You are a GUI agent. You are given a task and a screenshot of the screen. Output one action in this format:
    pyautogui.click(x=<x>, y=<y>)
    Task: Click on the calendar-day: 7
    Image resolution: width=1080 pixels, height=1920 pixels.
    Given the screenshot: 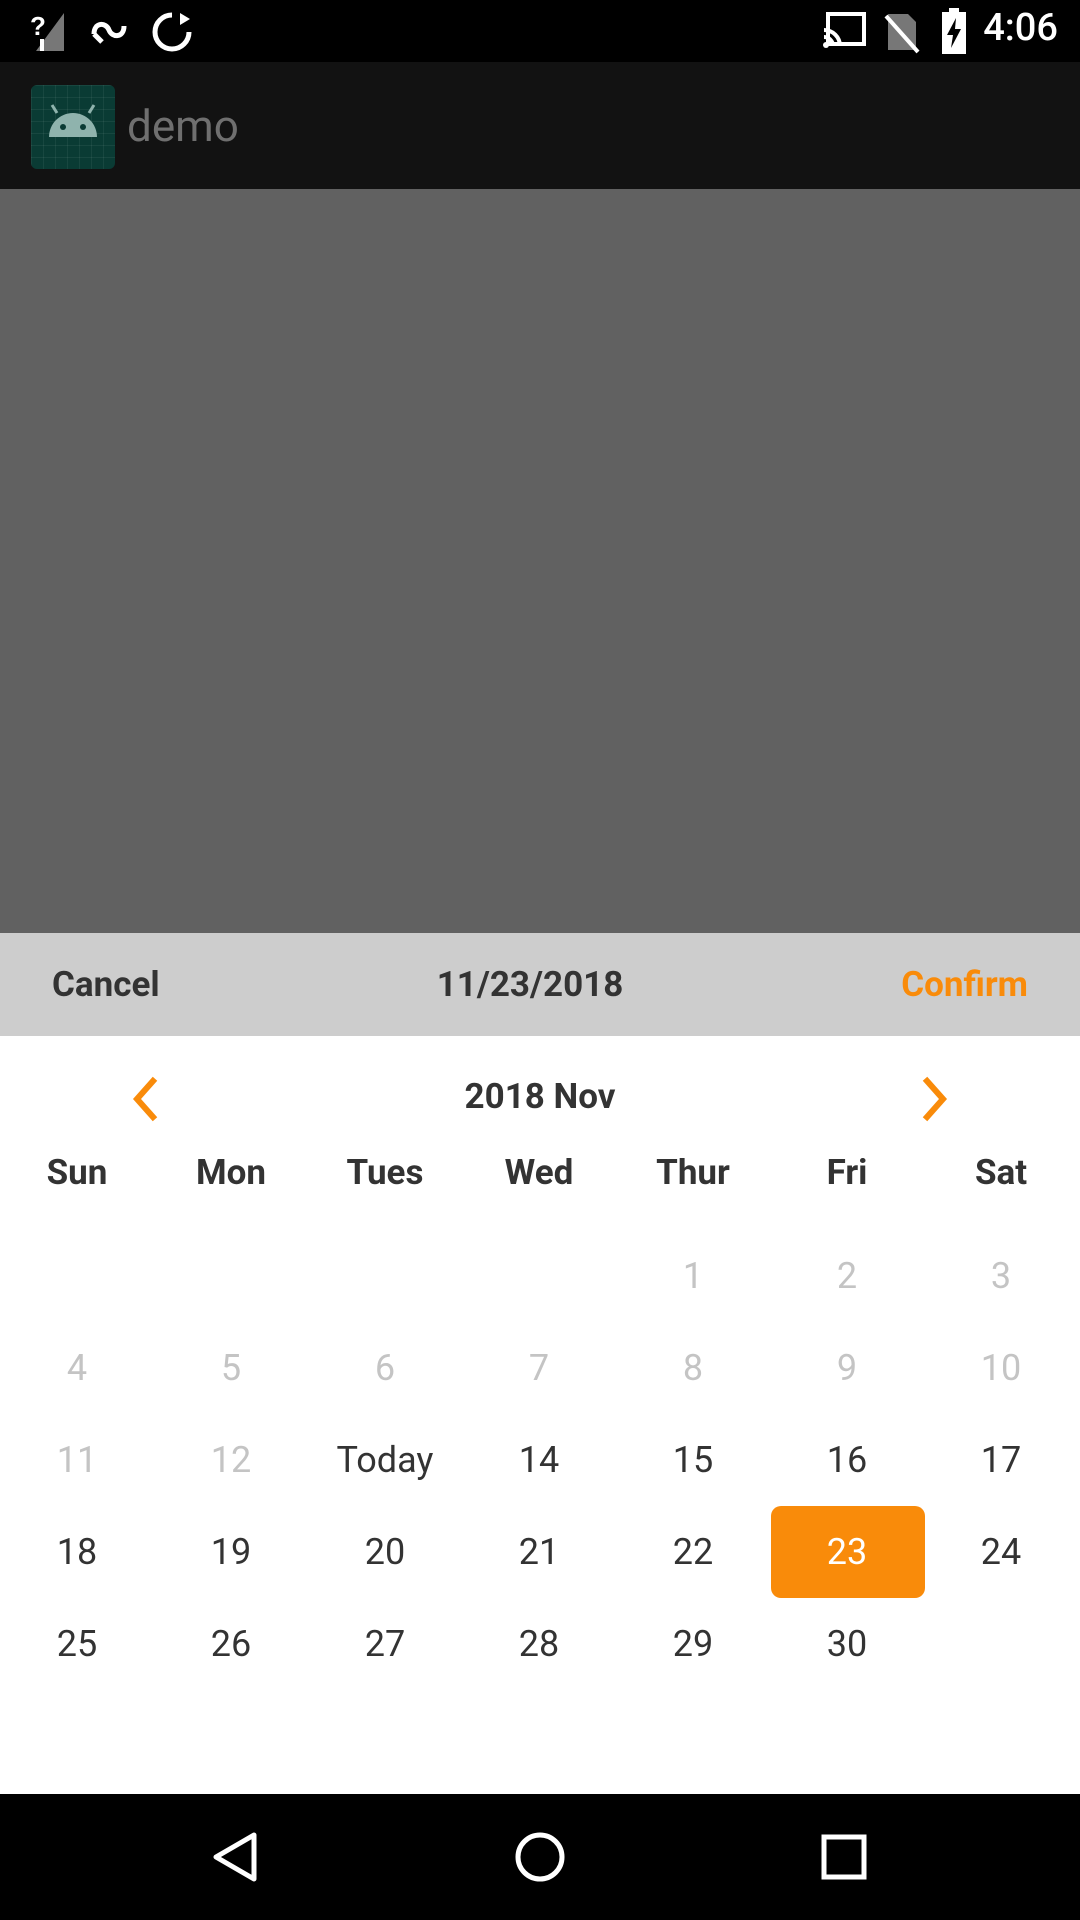 What is the action you would take?
    pyautogui.click(x=539, y=1368)
    